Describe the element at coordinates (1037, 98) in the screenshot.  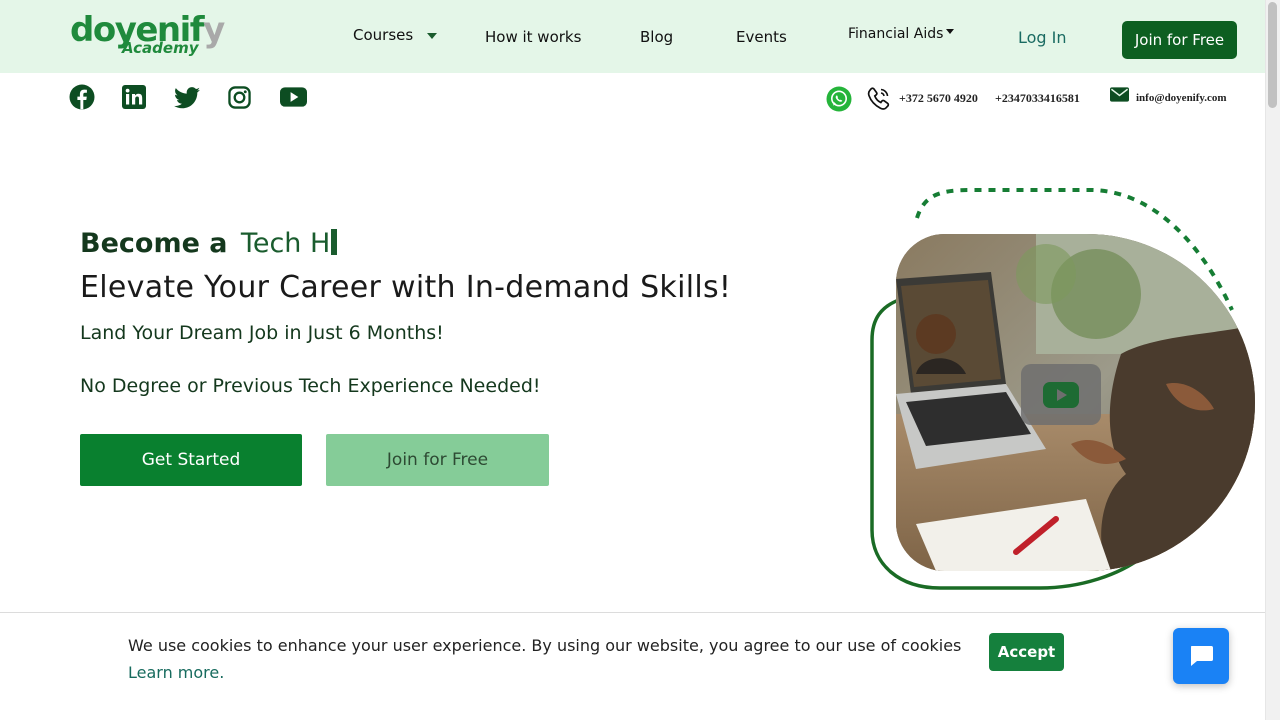
I see `phone-number-2: +2347033416581` at that location.